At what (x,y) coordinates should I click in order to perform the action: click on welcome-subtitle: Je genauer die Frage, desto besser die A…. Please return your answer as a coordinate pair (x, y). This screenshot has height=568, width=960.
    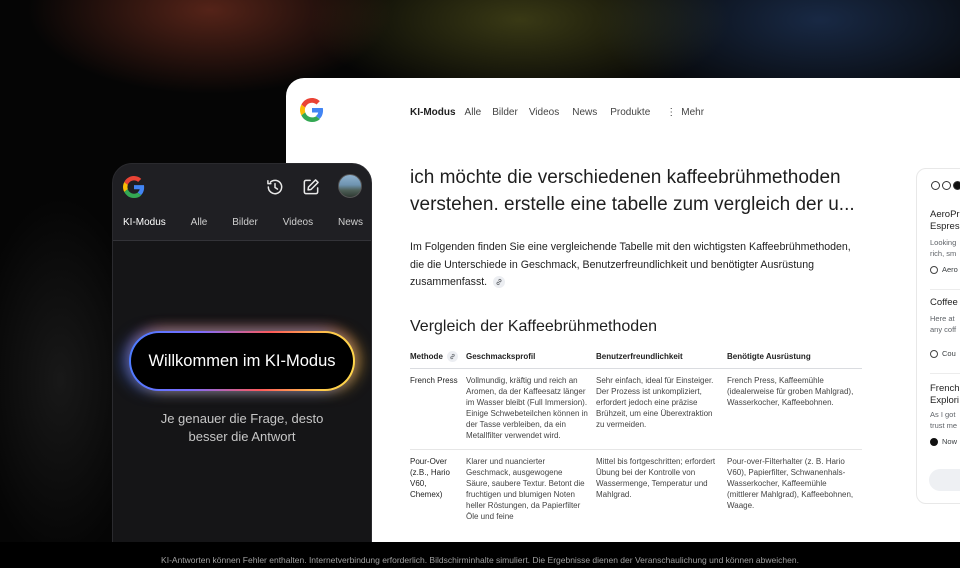
    Looking at the image, I should click on (242, 428).